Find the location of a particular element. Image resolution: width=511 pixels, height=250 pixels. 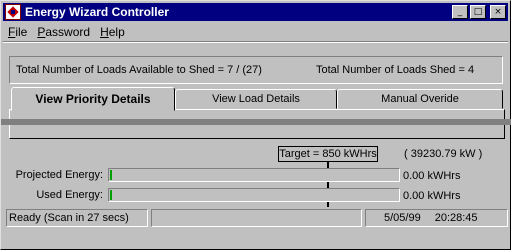

used-energy-value: 0.00 kWHrs is located at coordinates (432, 196).